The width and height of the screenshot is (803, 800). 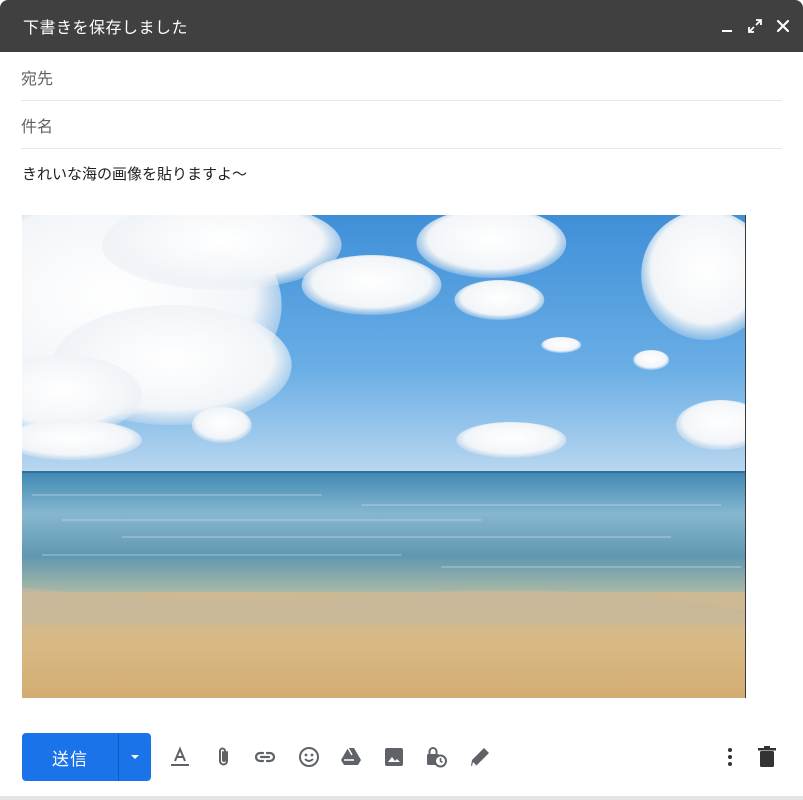 I want to click on insert-emoji-icon, so click(x=309, y=757).